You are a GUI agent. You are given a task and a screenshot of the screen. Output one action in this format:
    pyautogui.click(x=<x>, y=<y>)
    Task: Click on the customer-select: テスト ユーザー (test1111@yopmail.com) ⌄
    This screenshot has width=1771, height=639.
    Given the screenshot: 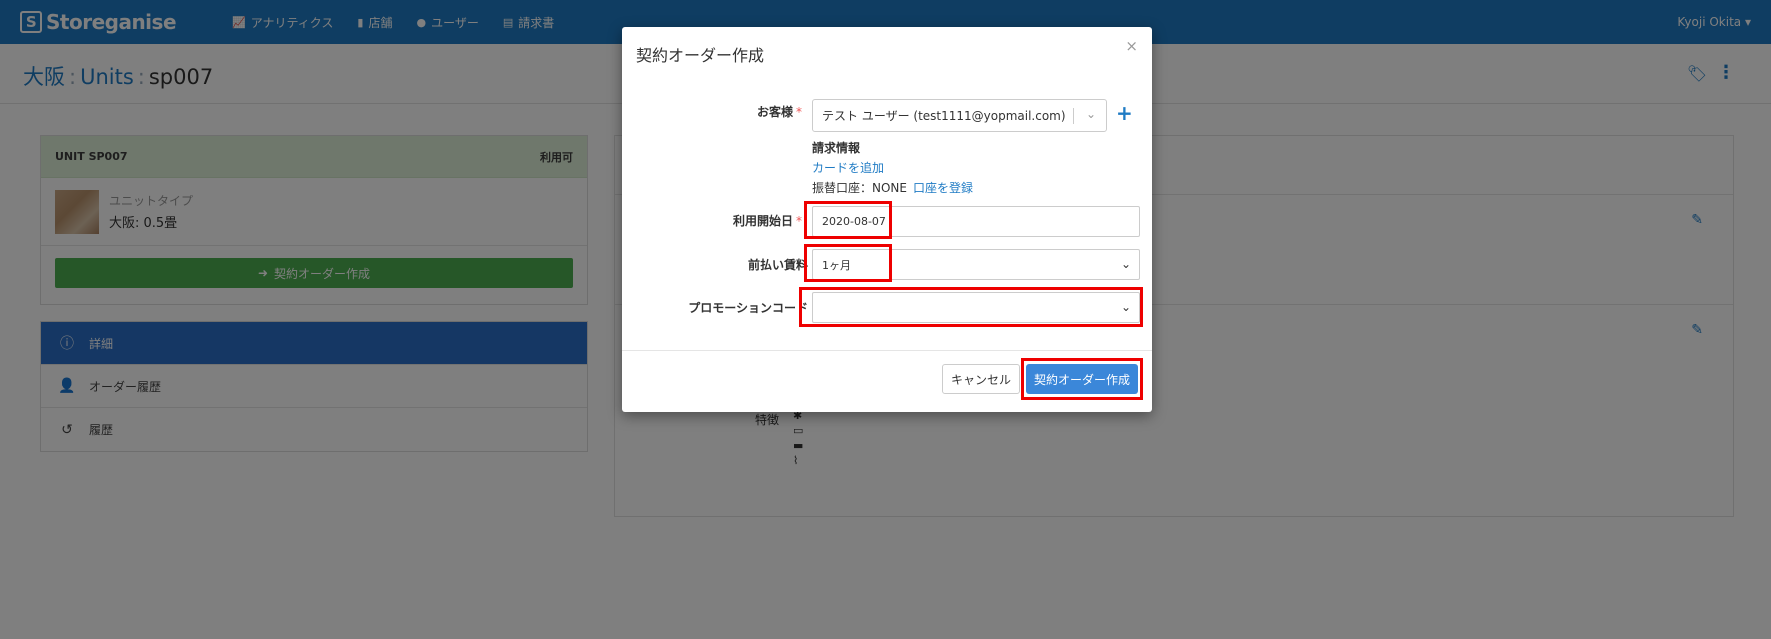 What is the action you would take?
    pyautogui.click(x=959, y=115)
    